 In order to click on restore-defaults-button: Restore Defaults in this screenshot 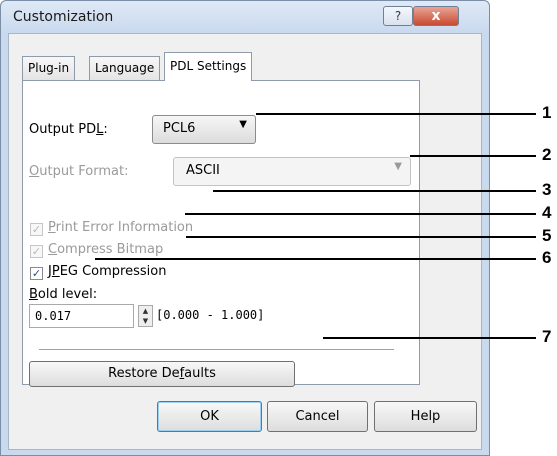, I will do `click(162, 374)`.